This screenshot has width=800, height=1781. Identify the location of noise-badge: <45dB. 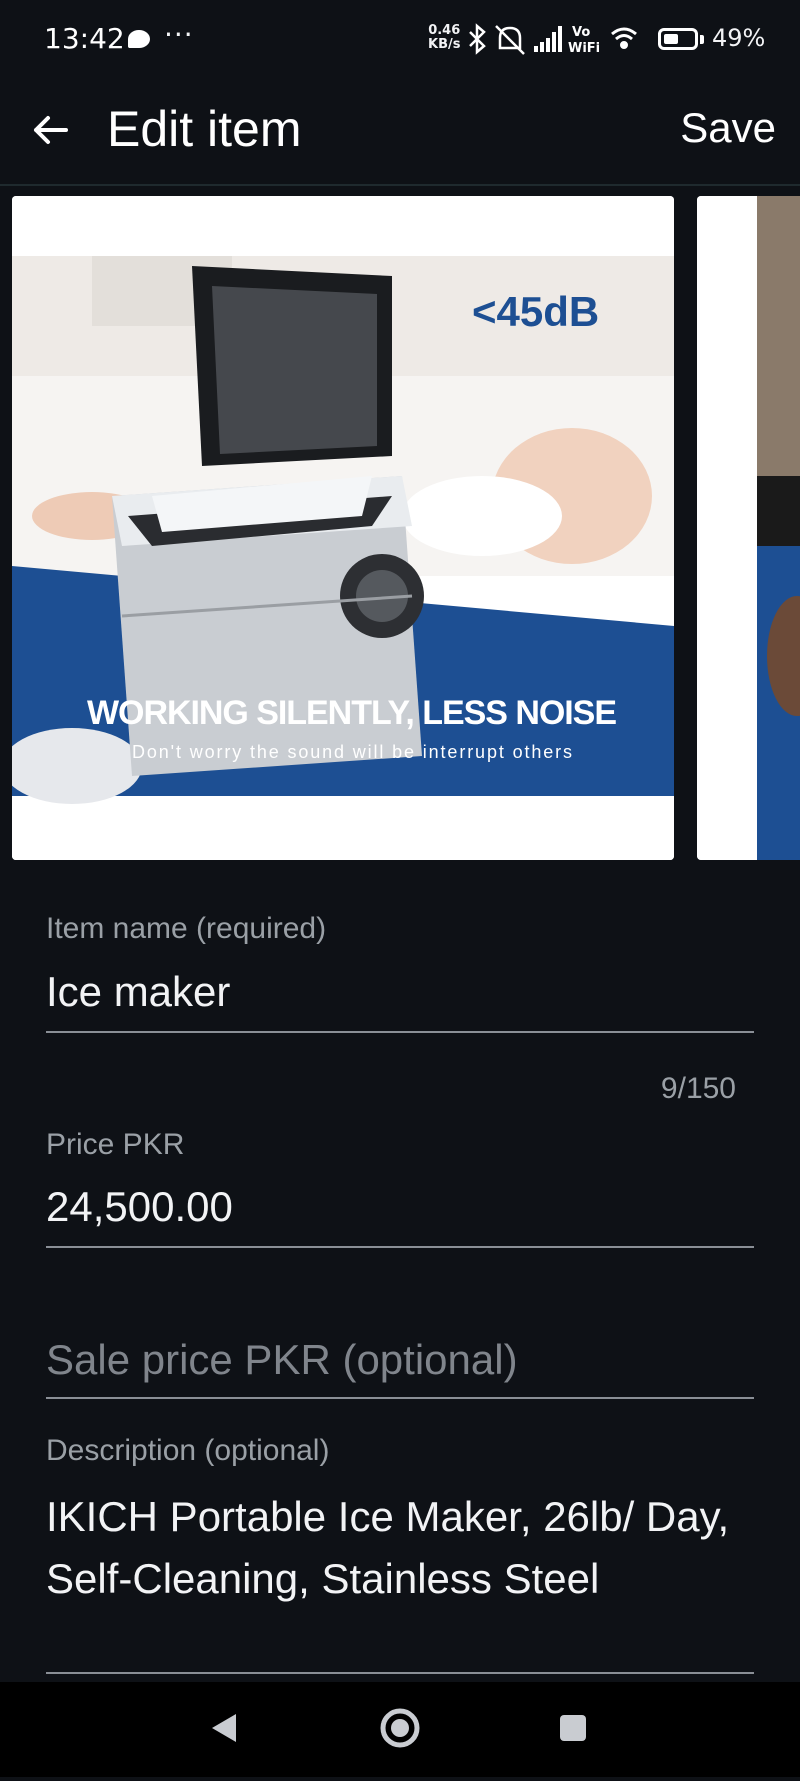
(535, 311).